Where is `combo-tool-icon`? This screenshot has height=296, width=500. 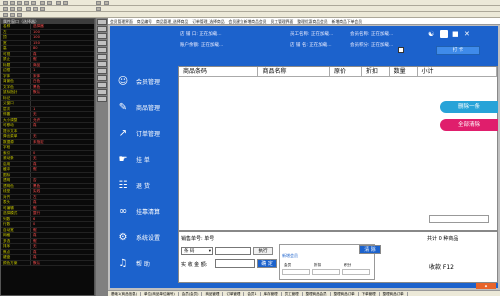
combo-tool-icon is located at coordinates (102, 78).